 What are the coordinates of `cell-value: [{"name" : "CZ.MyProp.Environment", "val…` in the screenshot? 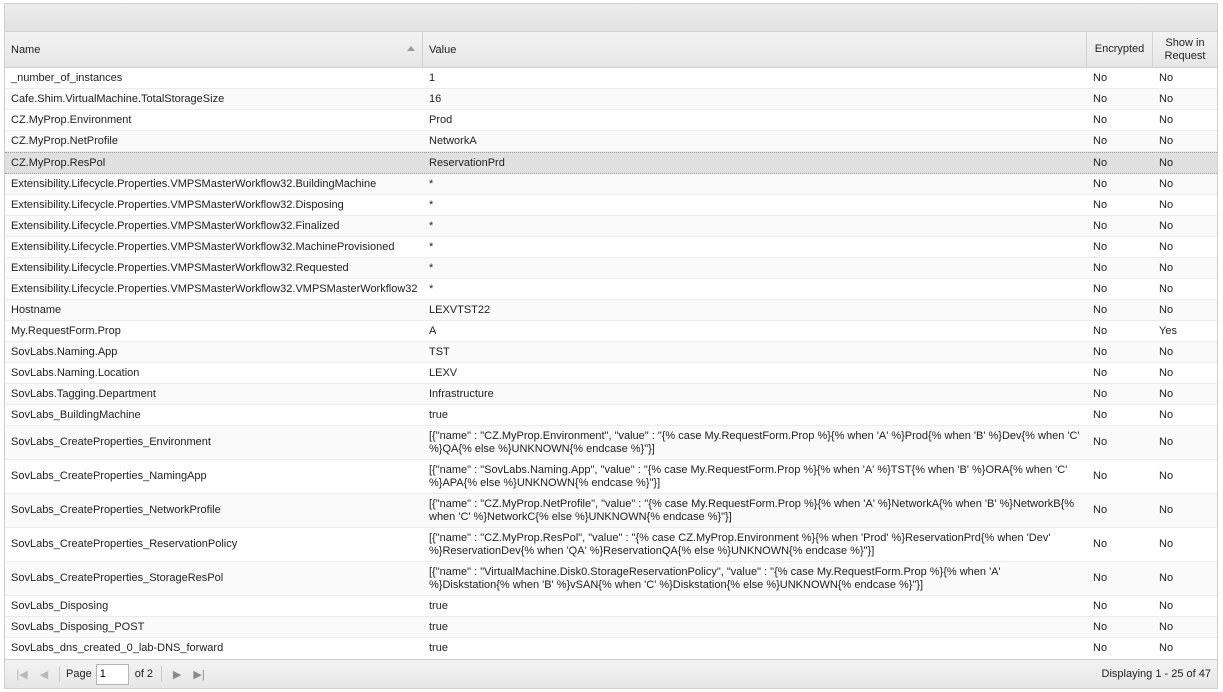 It's located at (754, 442).